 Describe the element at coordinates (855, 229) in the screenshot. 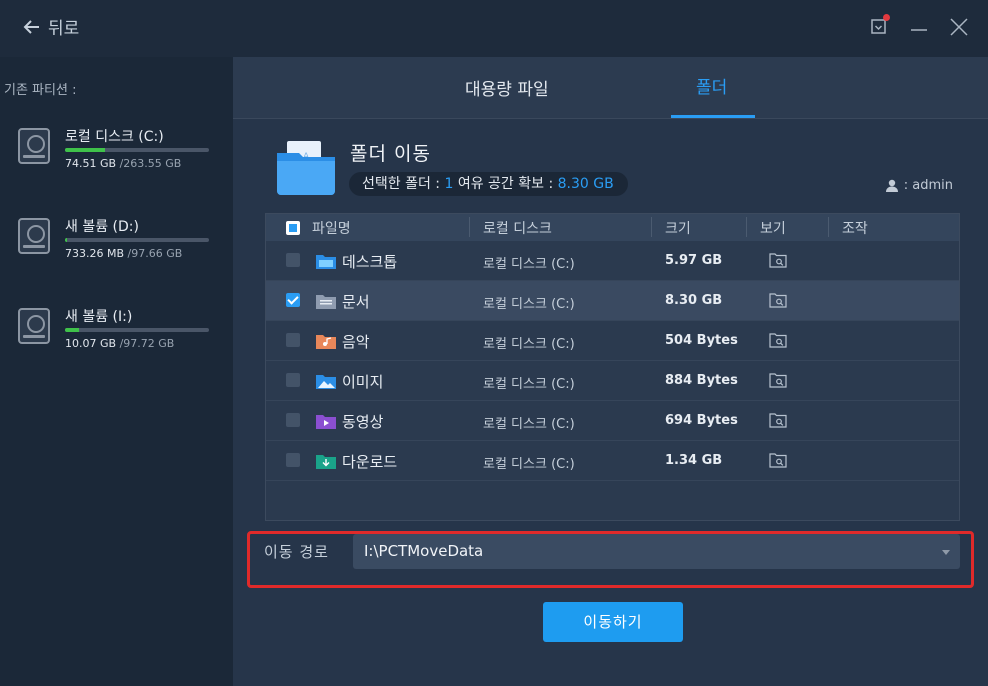

I see `column-action: 조작` at that location.